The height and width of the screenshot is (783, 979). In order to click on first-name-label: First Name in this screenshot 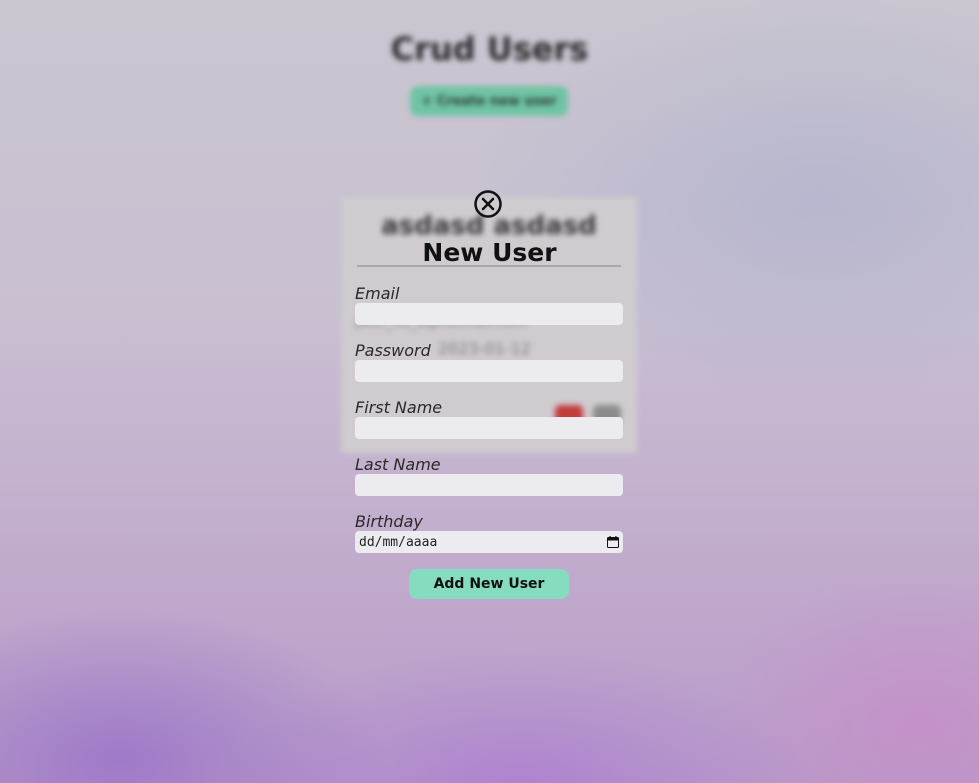, I will do `click(399, 407)`.